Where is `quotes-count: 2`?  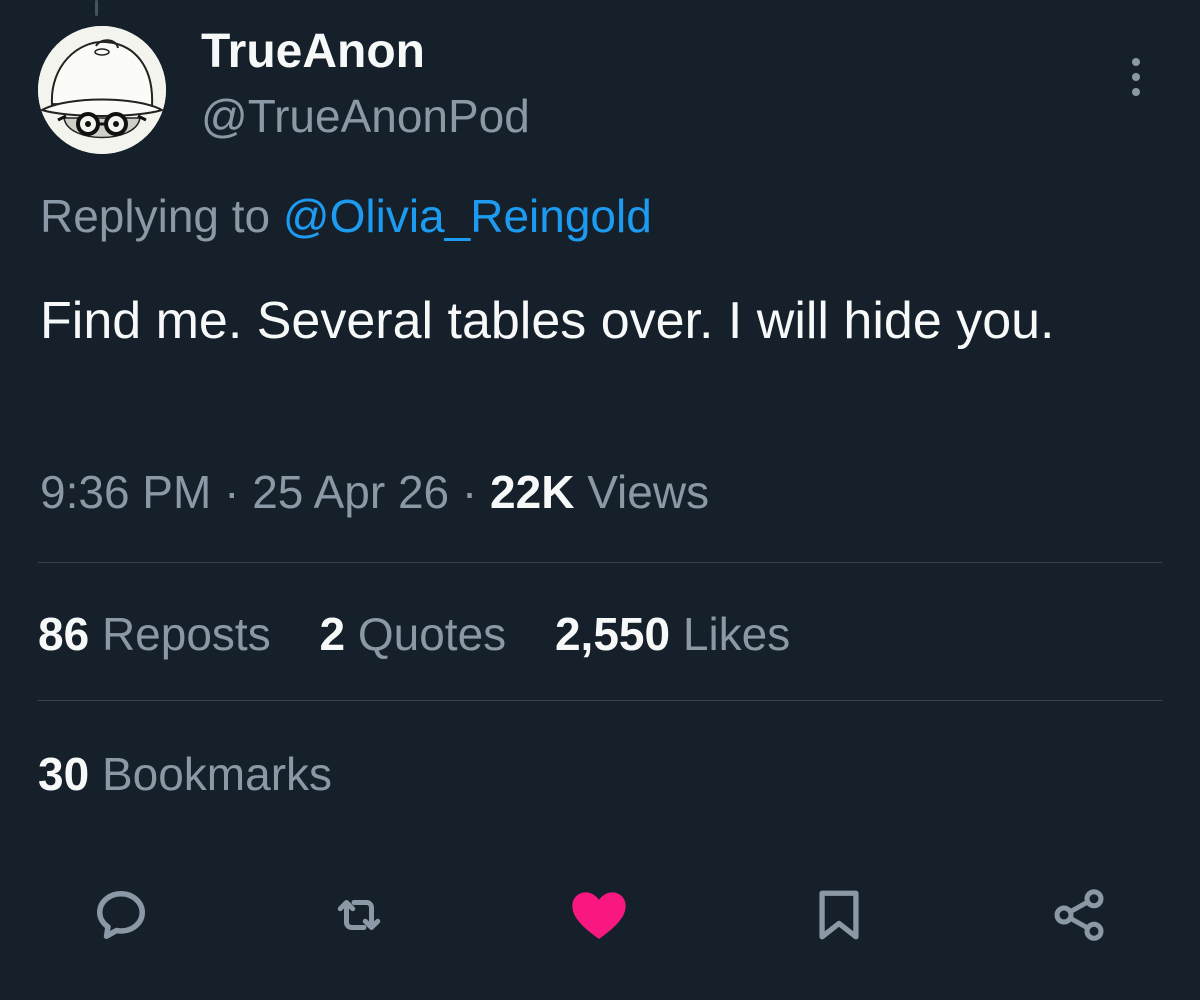
quotes-count: 2 is located at coordinates (332, 634).